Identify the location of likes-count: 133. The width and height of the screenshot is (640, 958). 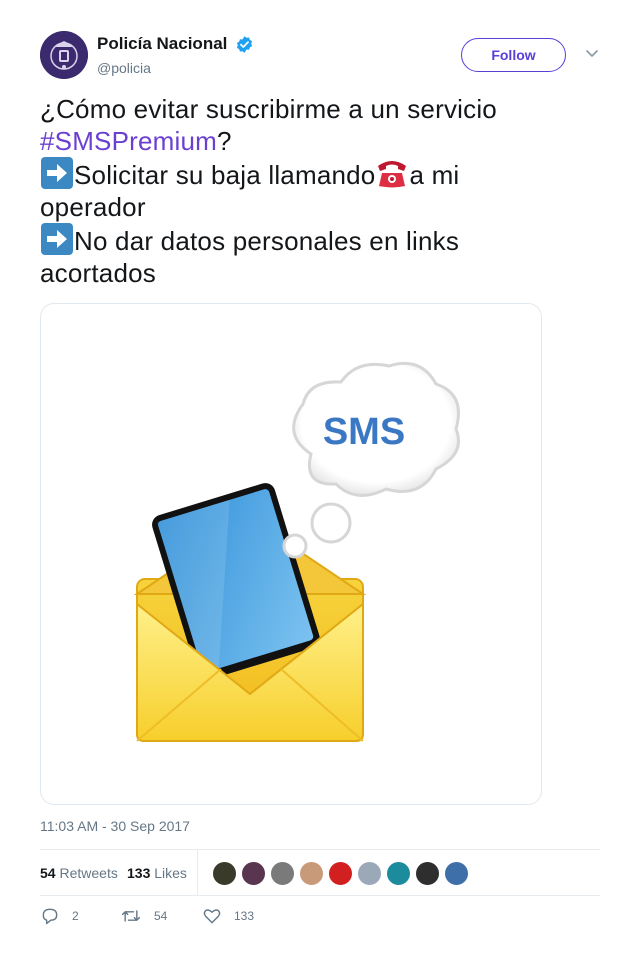
(139, 873).